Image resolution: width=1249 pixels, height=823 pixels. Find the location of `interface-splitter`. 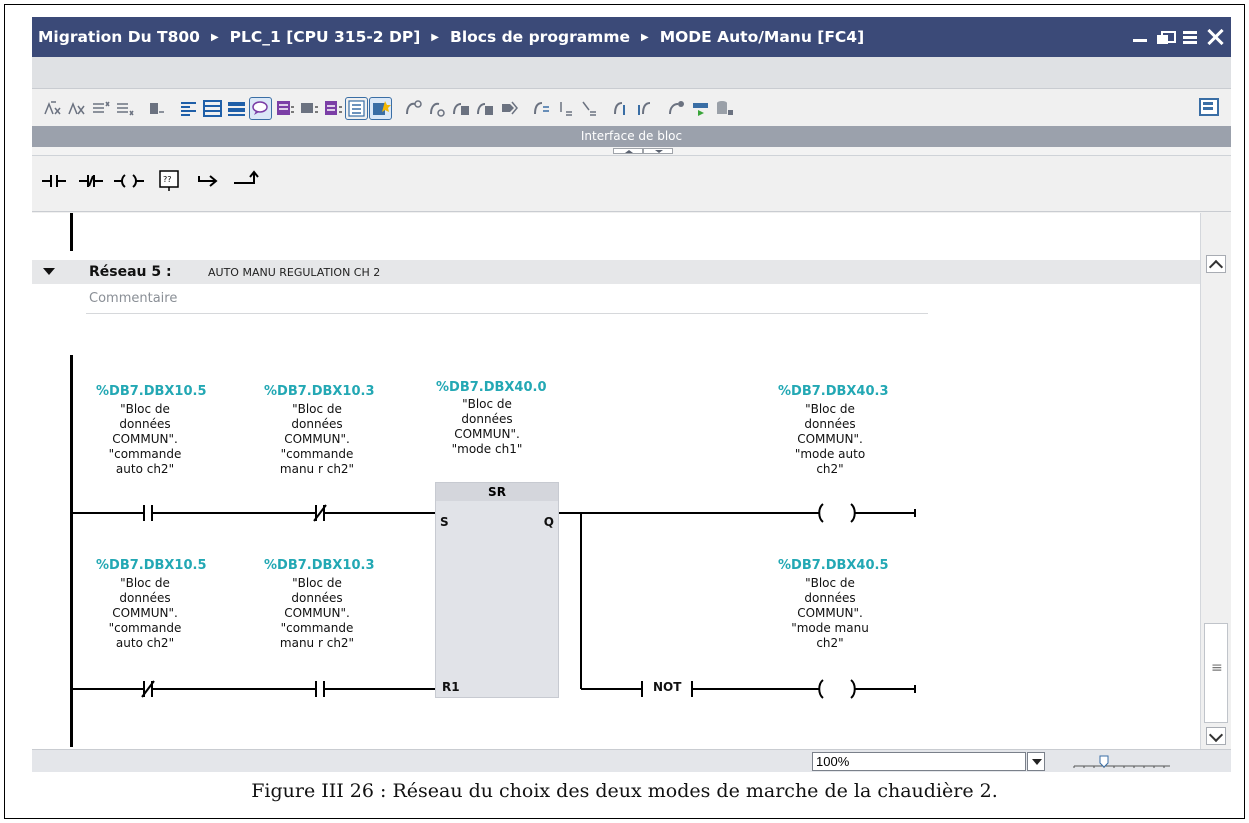

interface-splitter is located at coordinates (631, 151).